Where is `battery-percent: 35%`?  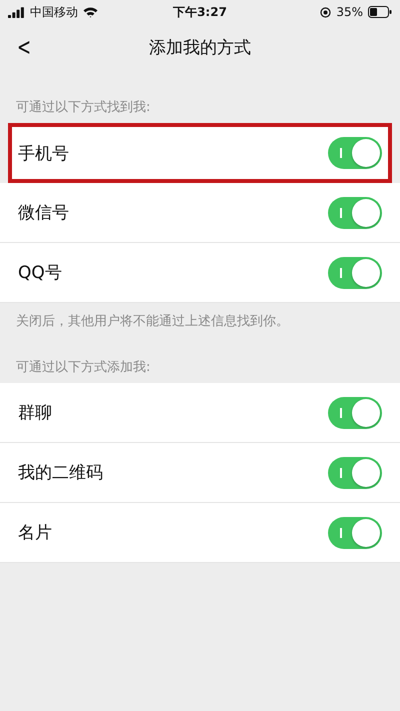 battery-percent: 35% is located at coordinates (350, 12).